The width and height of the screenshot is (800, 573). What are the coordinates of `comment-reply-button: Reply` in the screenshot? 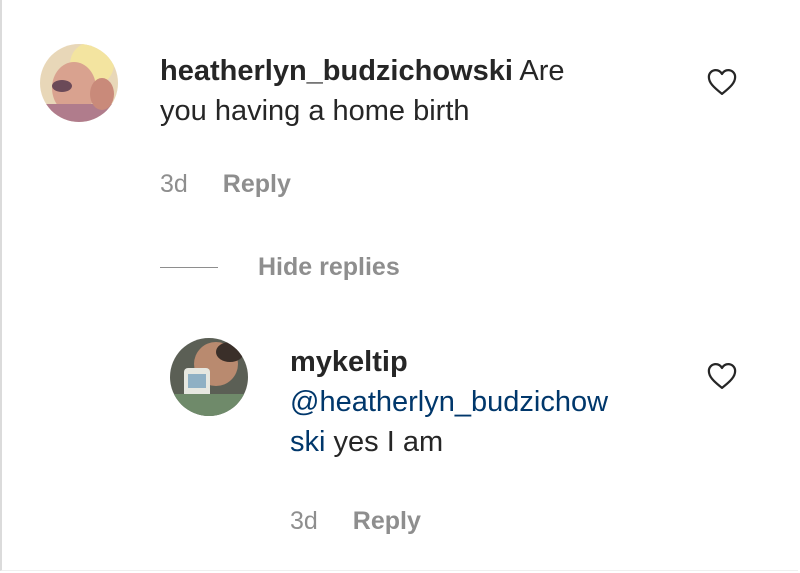 It's located at (257, 184).